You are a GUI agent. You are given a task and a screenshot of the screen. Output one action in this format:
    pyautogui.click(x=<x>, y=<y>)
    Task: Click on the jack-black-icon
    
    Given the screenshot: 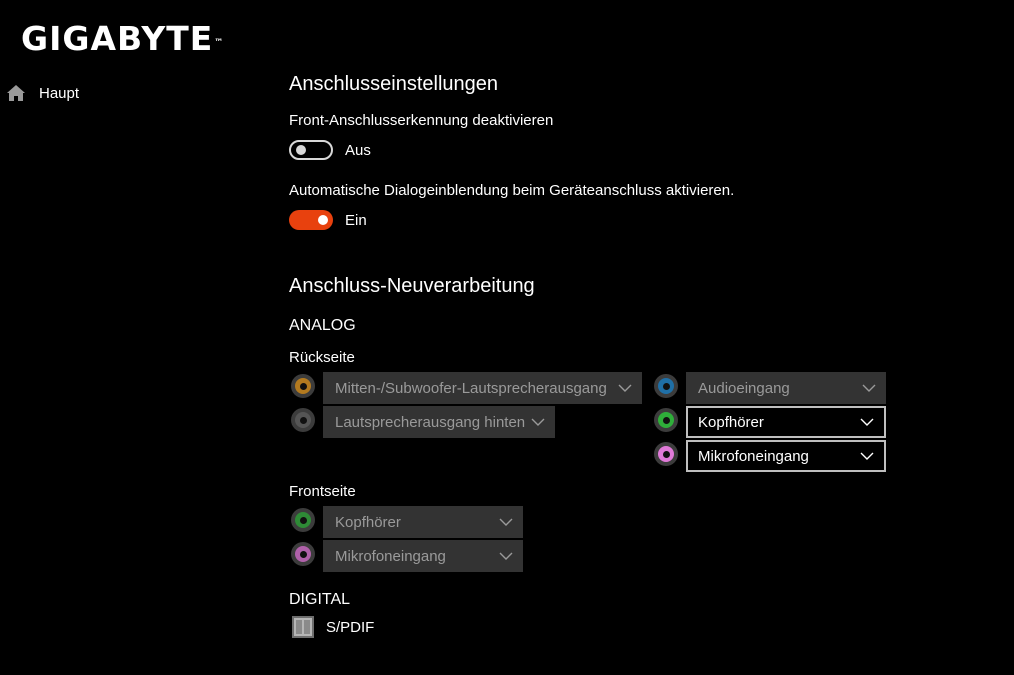 What is the action you would take?
    pyautogui.click(x=303, y=420)
    